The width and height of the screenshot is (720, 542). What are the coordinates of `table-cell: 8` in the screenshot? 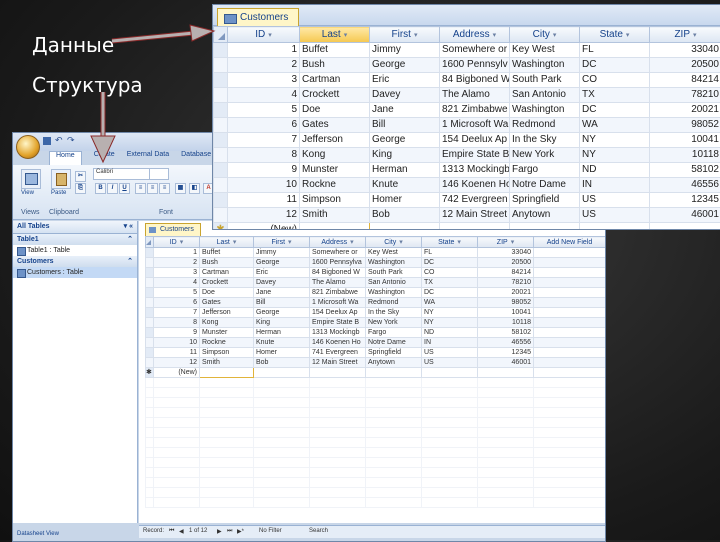 It's located at (264, 155).